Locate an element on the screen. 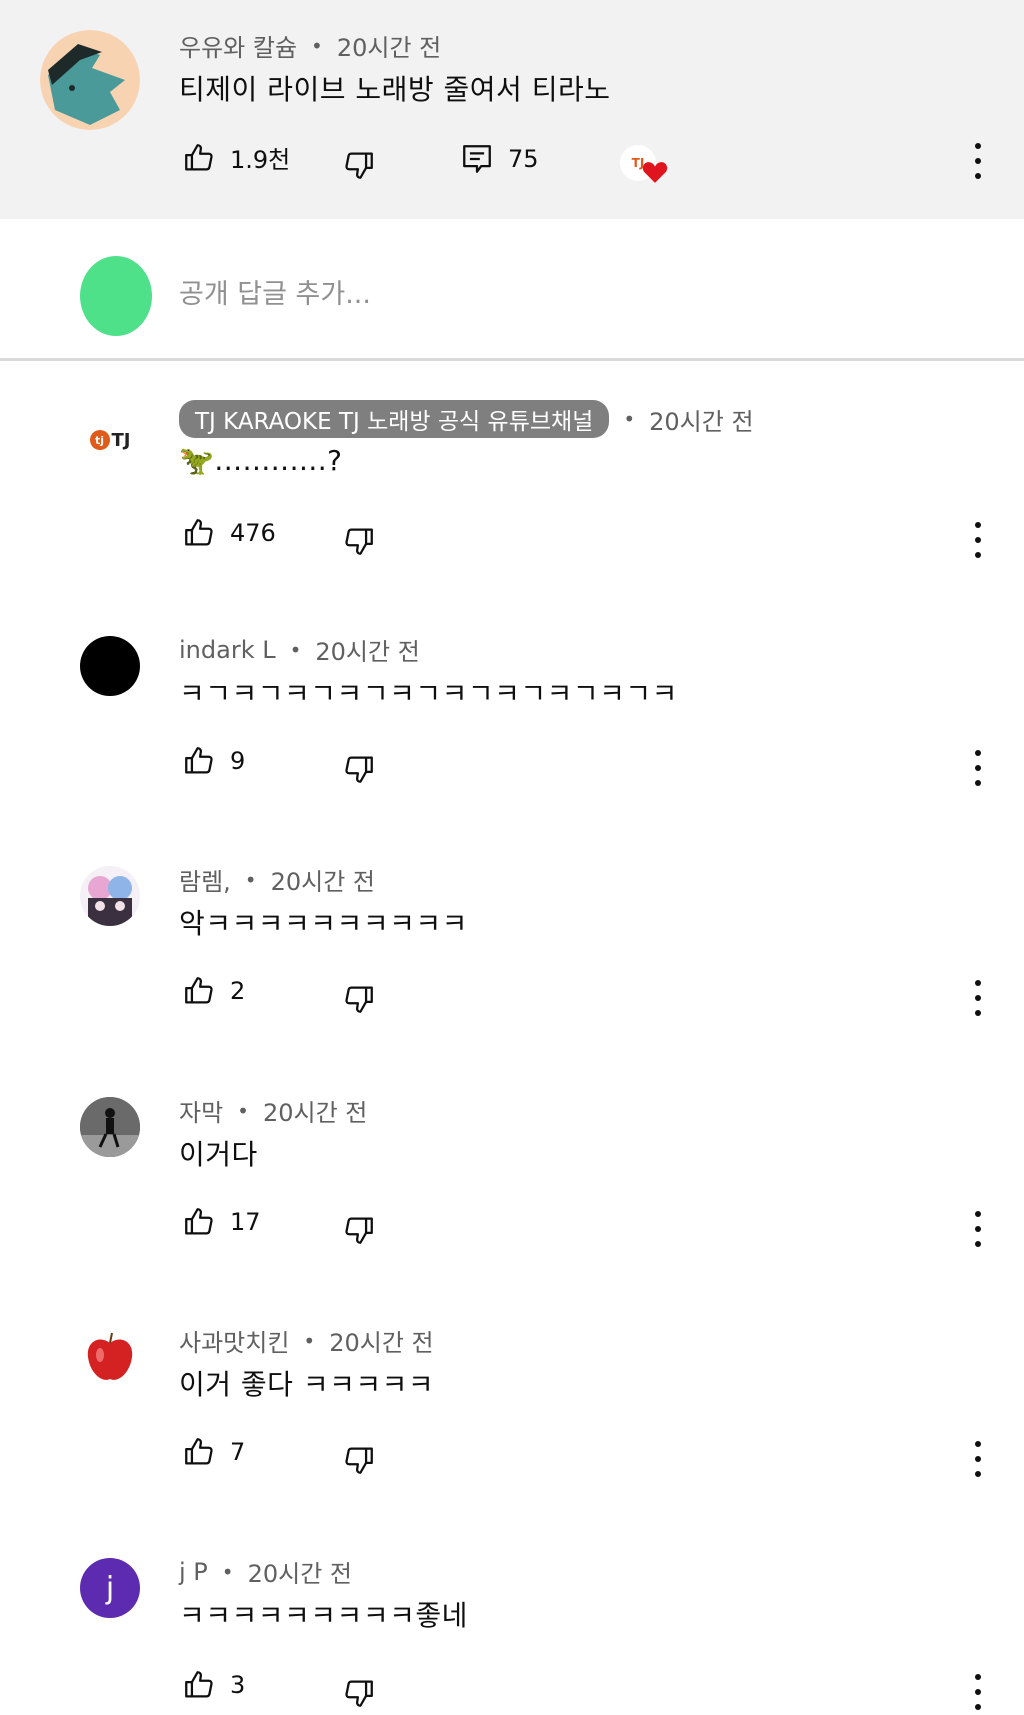 Image resolution: width=1024 pixels, height=1715 pixels. author-name: j P is located at coordinates (193, 1572).